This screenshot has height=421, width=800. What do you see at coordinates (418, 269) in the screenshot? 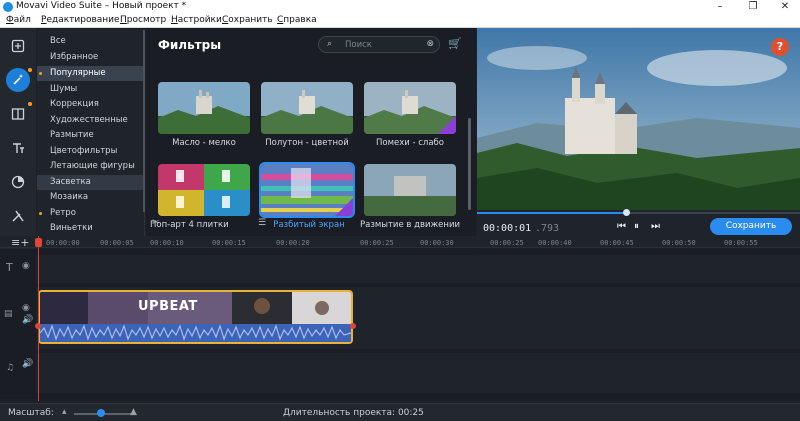
I see `text-track` at bounding box center [418, 269].